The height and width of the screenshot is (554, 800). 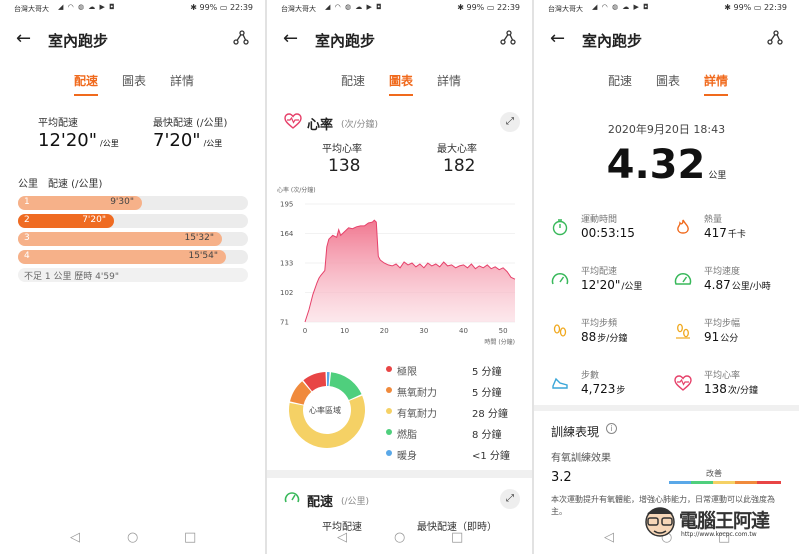 I want to click on x-tick-label: 40, so click(x=463, y=331).